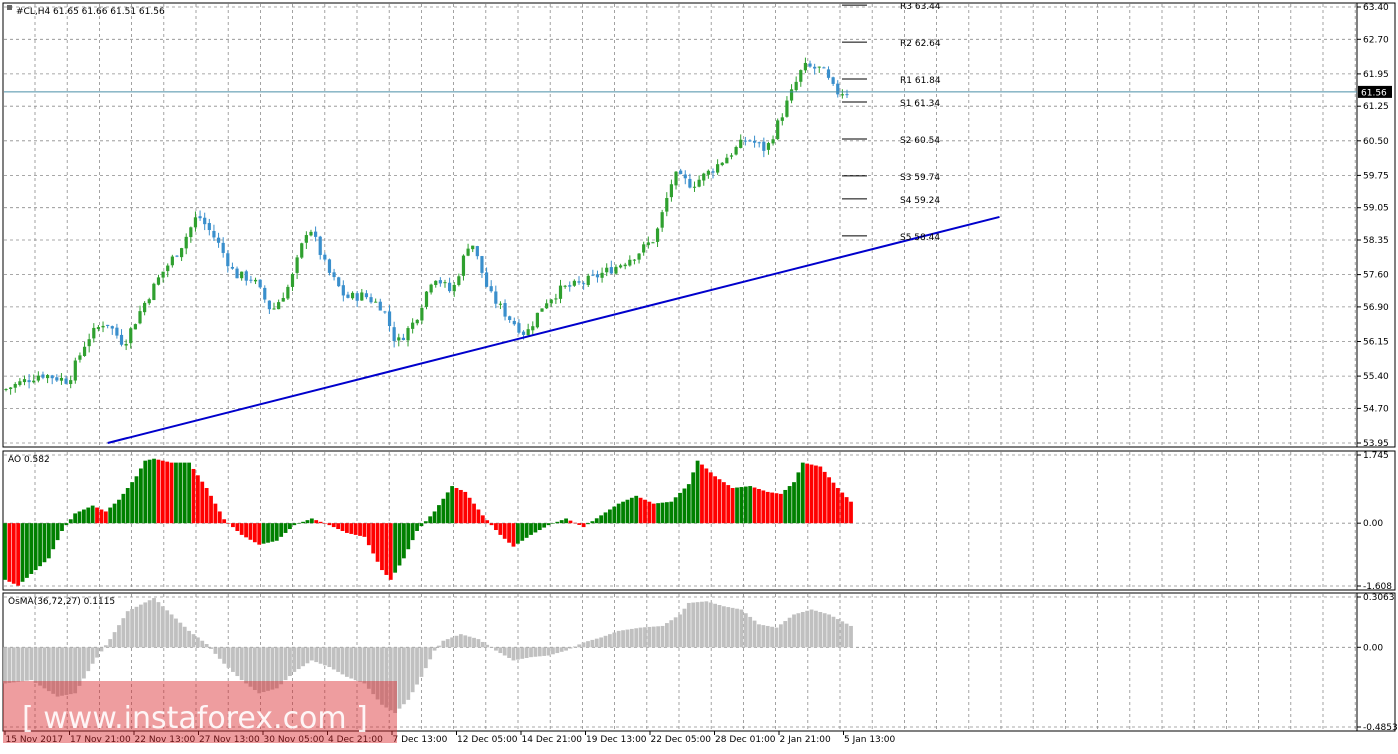 The width and height of the screenshot is (1398, 754). Describe the element at coordinates (1376, 444) in the screenshot. I see `price-axis-label: 53.95` at that location.